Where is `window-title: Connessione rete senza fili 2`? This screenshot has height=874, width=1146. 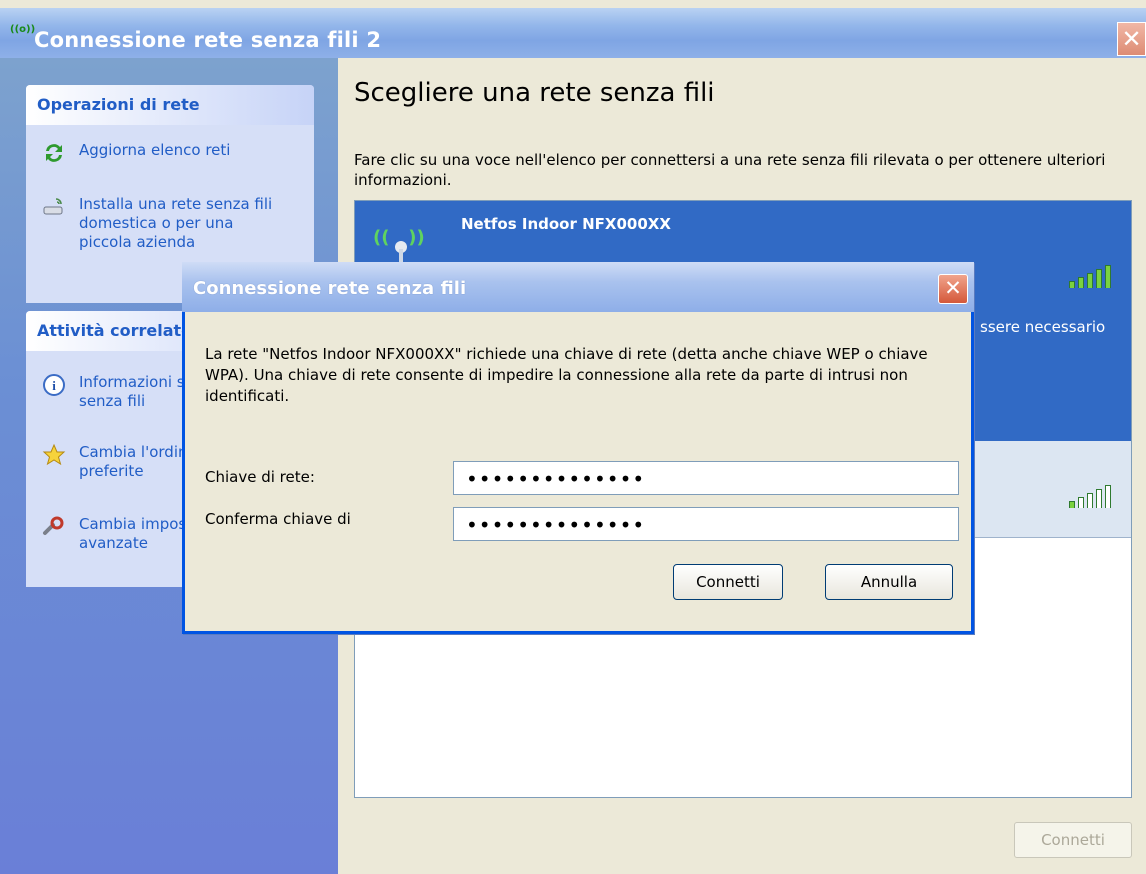 window-title: Connessione rete senza fili 2 is located at coordinates (208, 40).